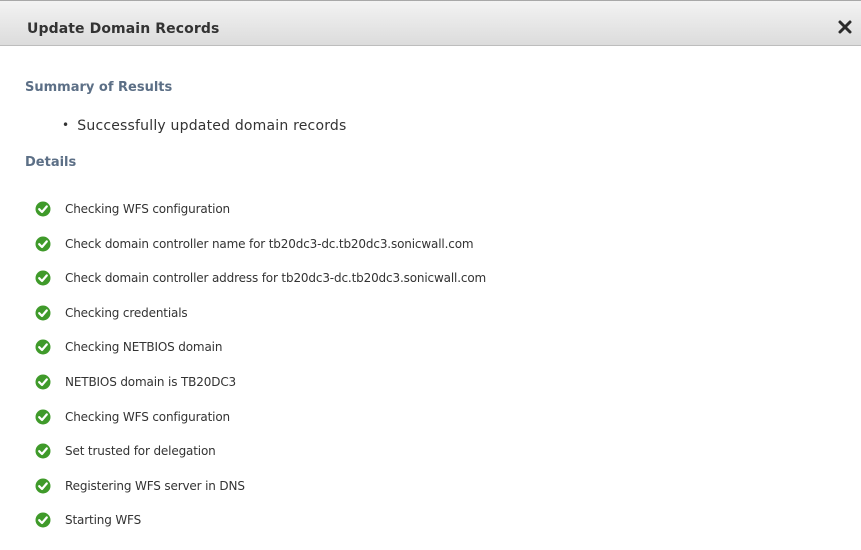 This screenshot has width=861, height=550. I want to click on detail-item: NETBIOS domain is TB20DC3, so click(260, 390).